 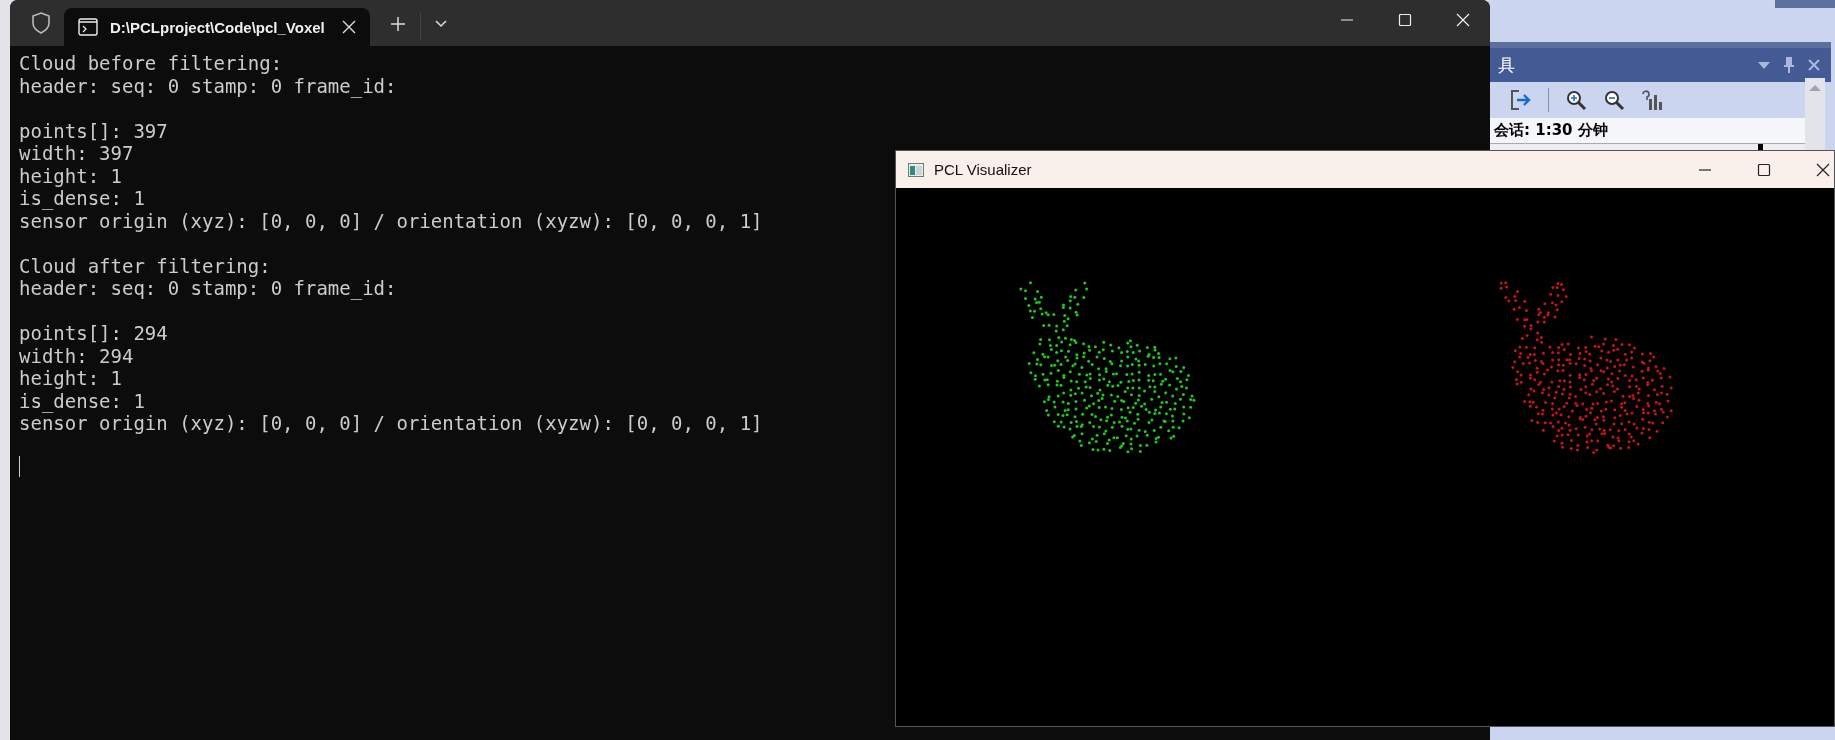 I want to click on console-line: Cloud before filtering:, so click(x=151, y=63).